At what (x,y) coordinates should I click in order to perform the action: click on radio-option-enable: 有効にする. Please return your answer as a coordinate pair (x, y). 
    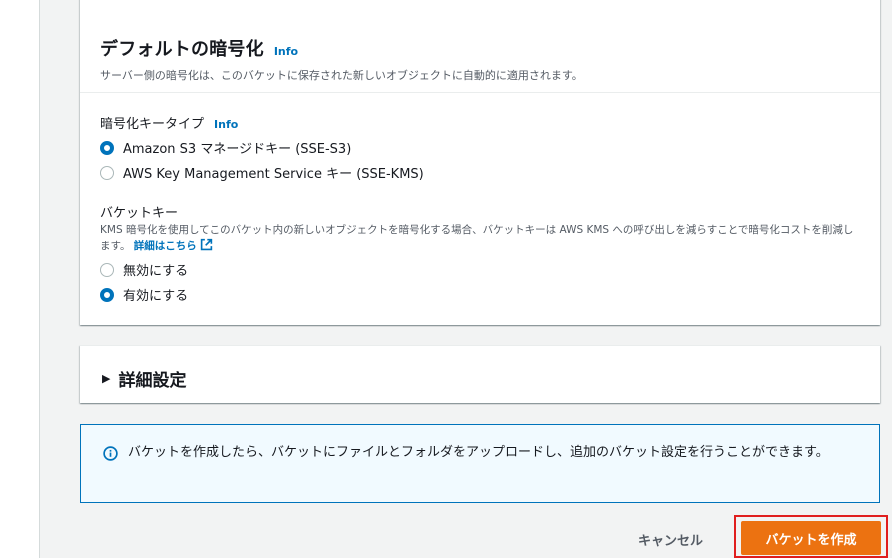
    Looking at the image, I should click on (480, 294).